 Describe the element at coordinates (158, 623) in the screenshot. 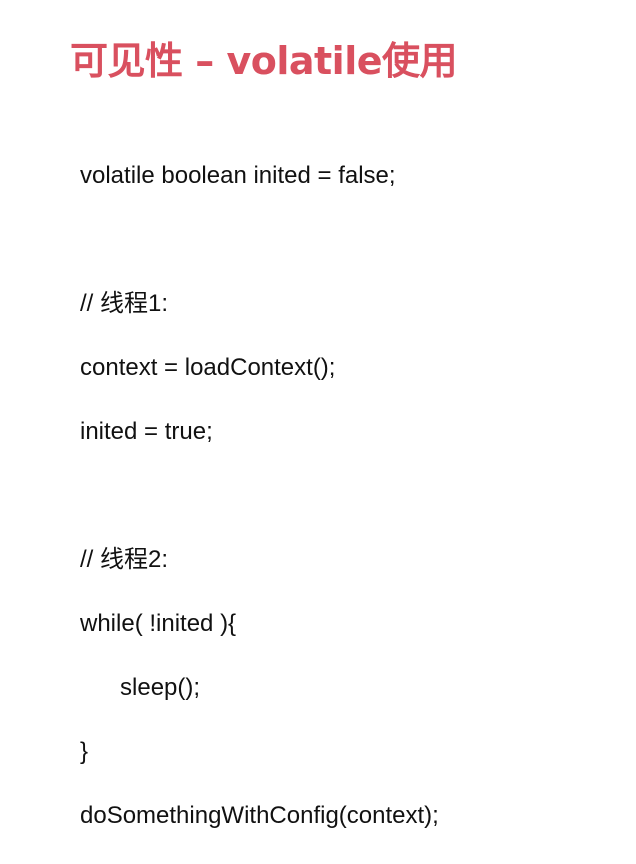

I see `code-line: while( !inited ){` at that location.